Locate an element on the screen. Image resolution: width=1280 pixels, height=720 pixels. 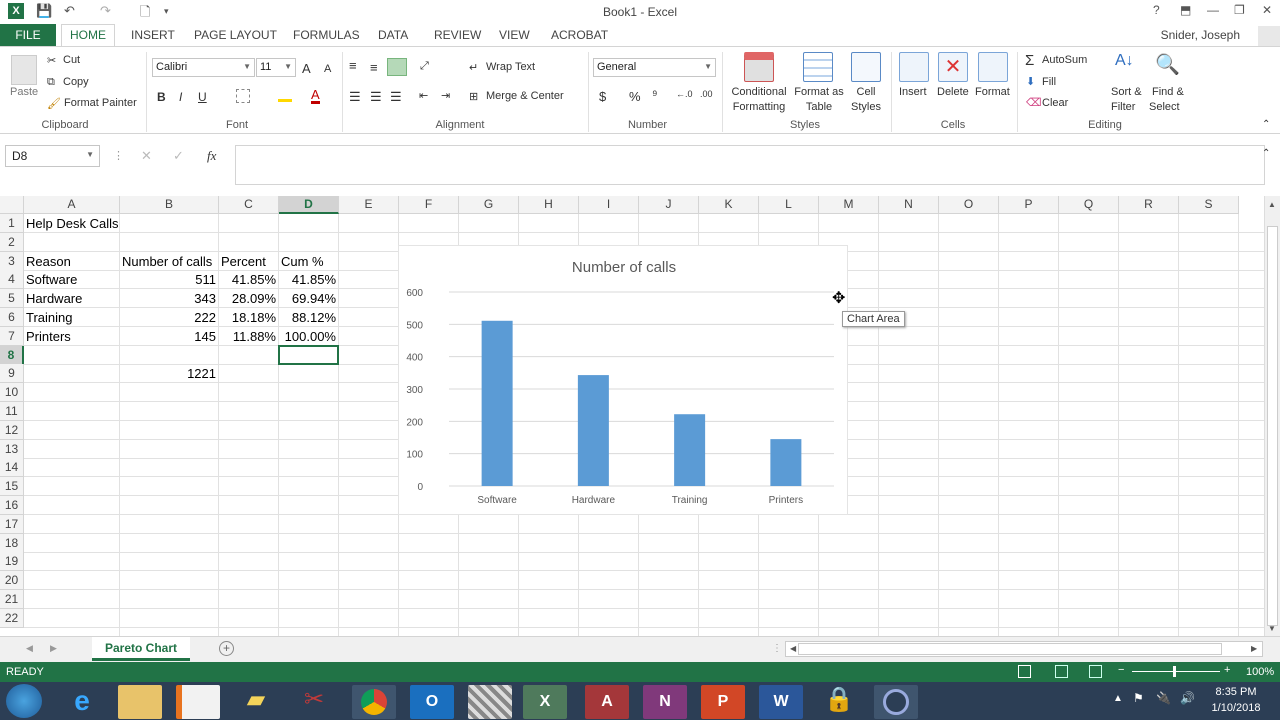
format-as-table-icon is located at coordinates (818, 67).